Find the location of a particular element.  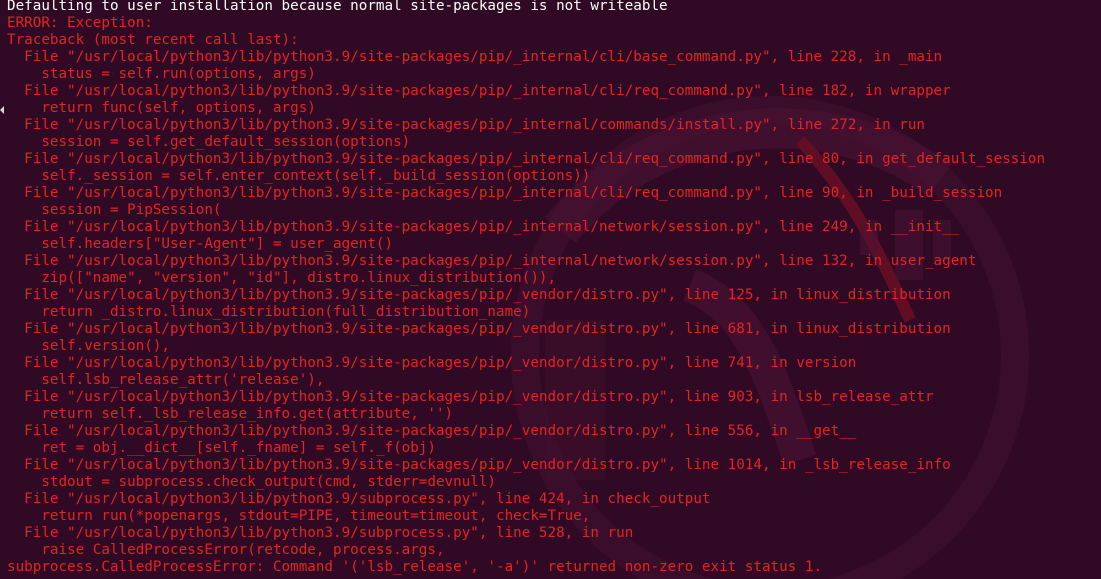

output-line: self.lsb_release_attr('release'), is located at coordinates (166, 380).